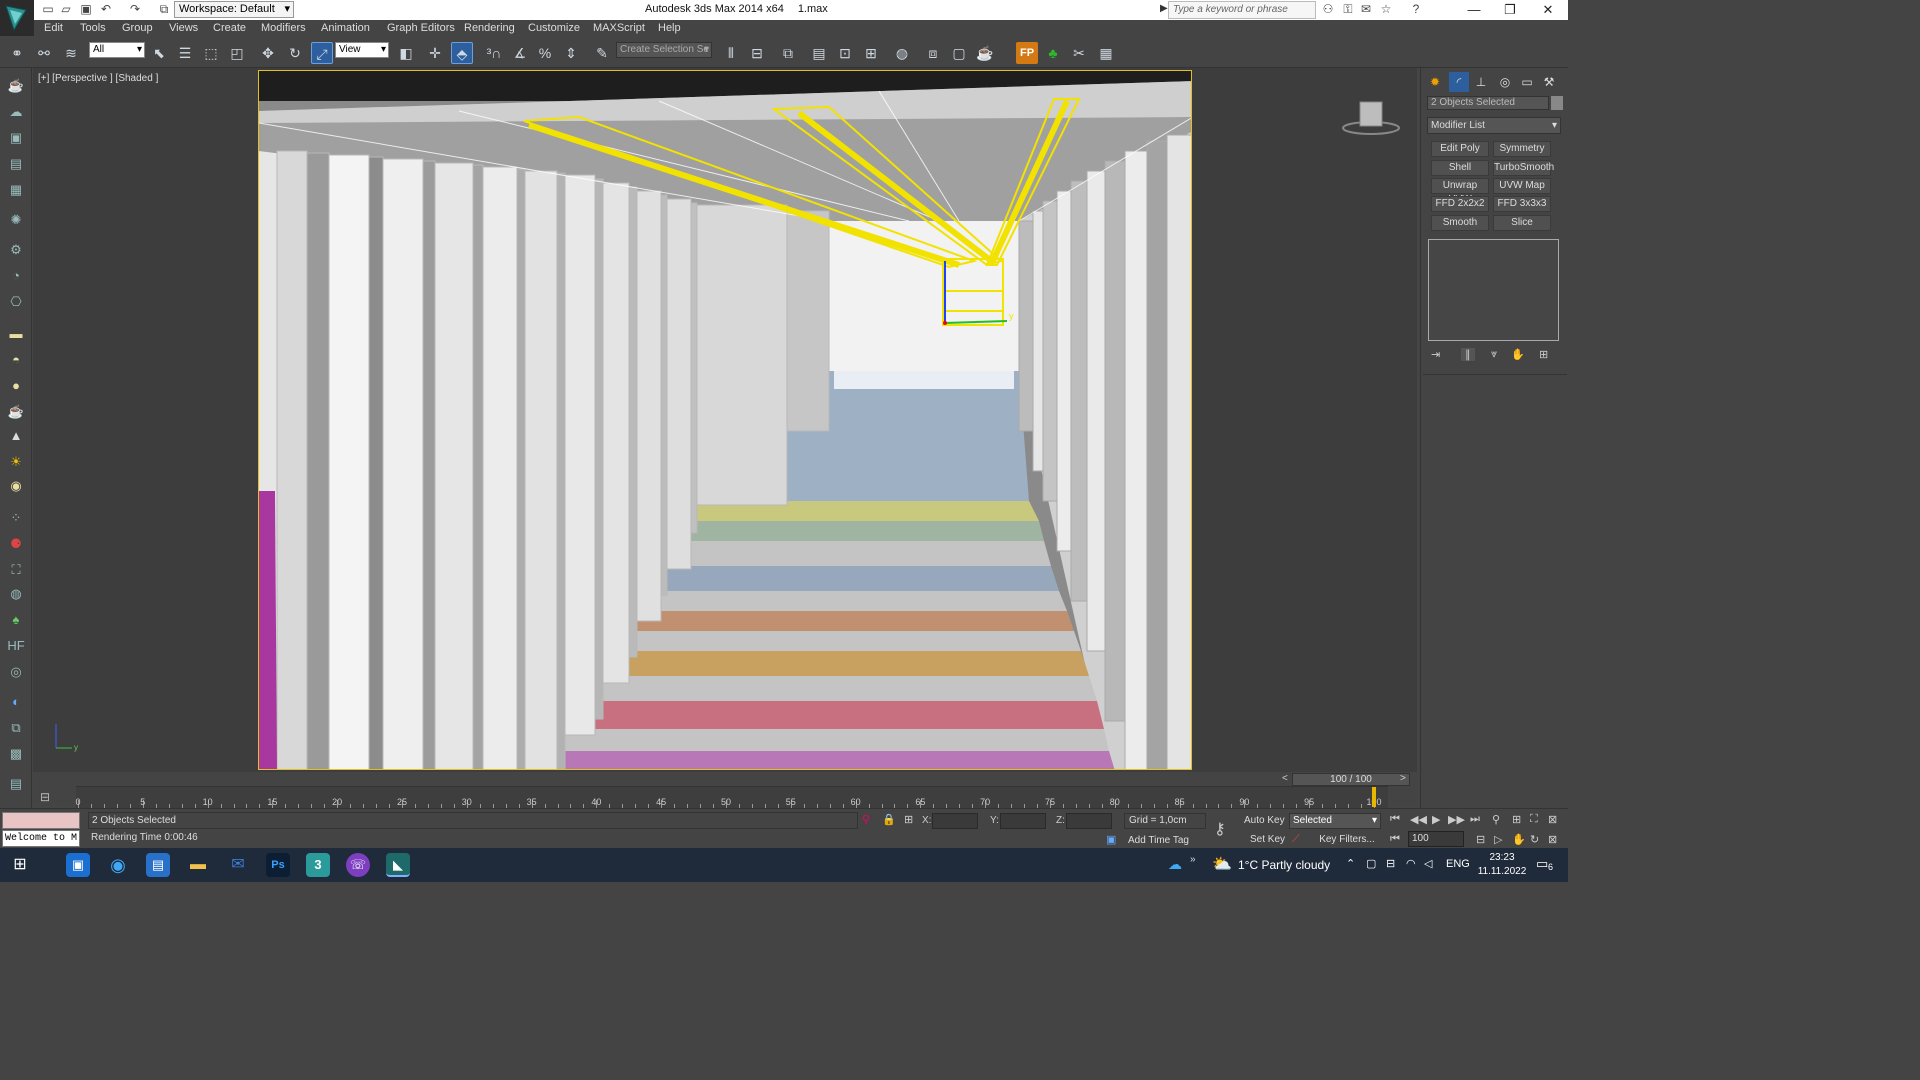 Image resolution: width=1920 pixels, height=1080 pixels. Describe the element at coordinates (45, 797) in the screenshot. I see `mini-curve-editor-icon: ⊟` at that location.